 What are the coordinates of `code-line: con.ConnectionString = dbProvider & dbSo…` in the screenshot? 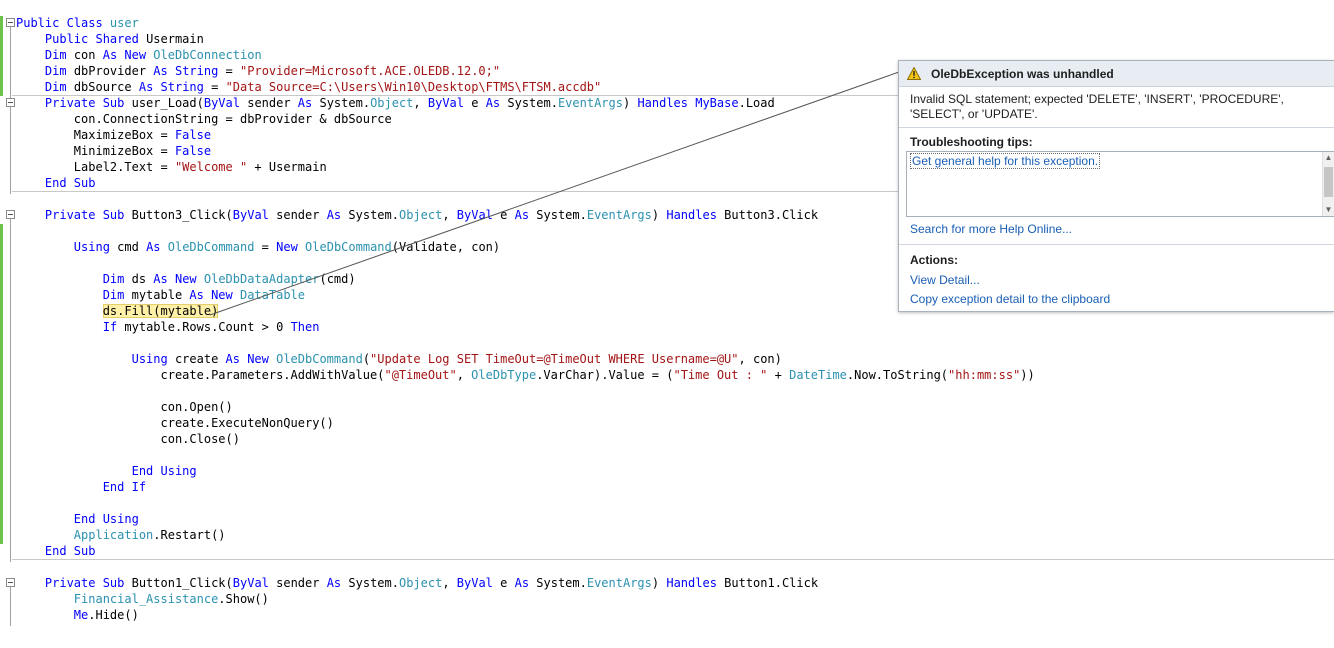 It's located at (204, 119).